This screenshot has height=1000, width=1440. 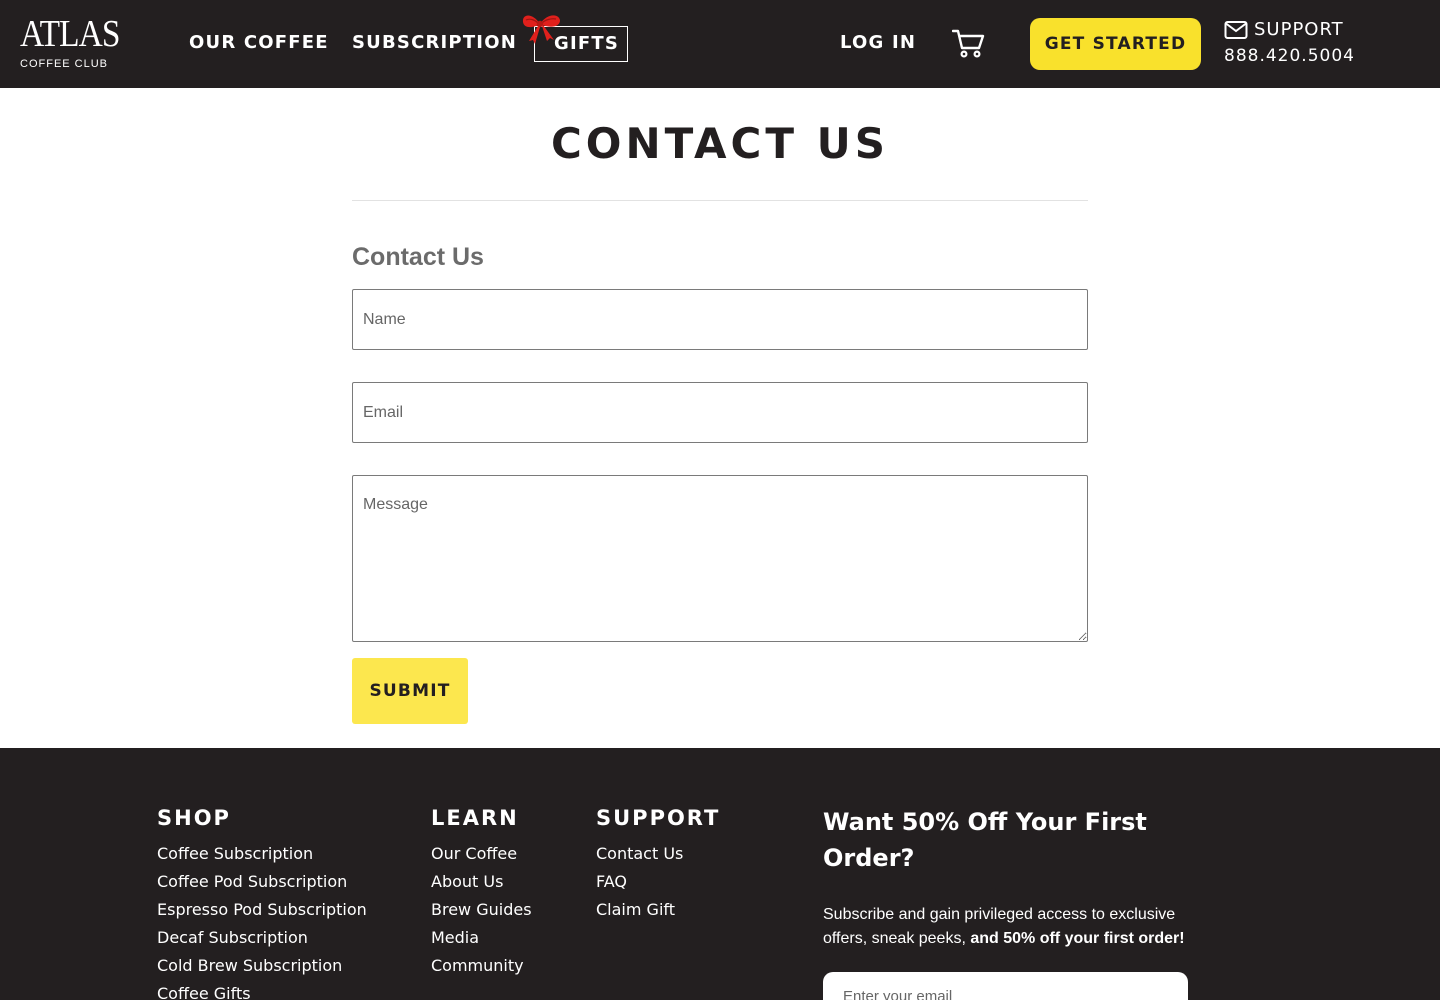 What do you see at coordinates (720, 200) in the screenshot?
I see `title-divider` at bounding box center [720, 200].